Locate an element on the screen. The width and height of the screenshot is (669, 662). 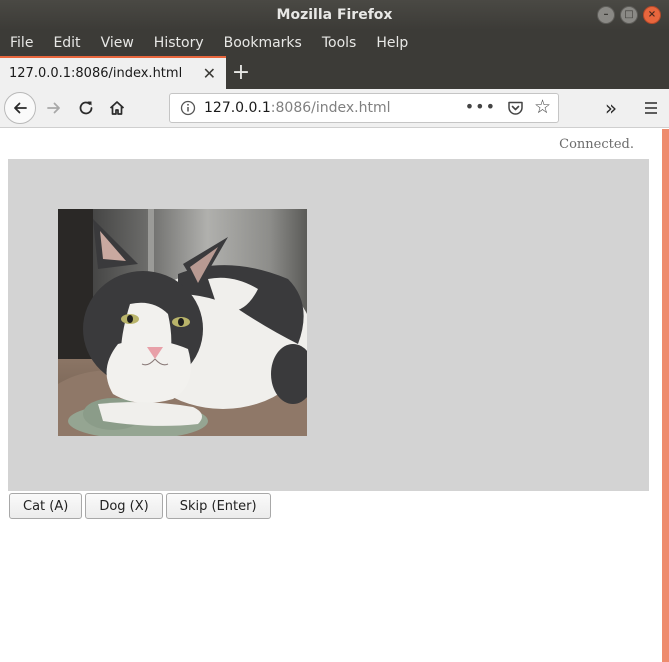
minimize-icon: – is located at coordinates (606, 15).